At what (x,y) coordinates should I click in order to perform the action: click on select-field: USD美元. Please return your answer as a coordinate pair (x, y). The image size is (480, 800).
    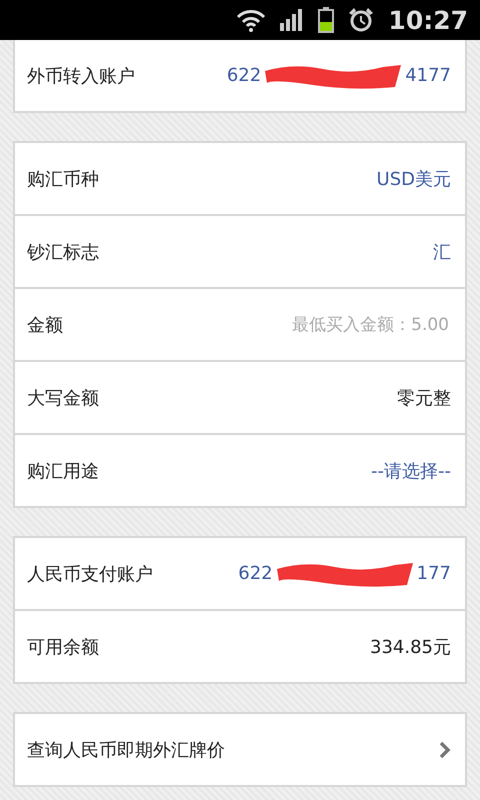
    Looking at the image, I should click on (413, 178).